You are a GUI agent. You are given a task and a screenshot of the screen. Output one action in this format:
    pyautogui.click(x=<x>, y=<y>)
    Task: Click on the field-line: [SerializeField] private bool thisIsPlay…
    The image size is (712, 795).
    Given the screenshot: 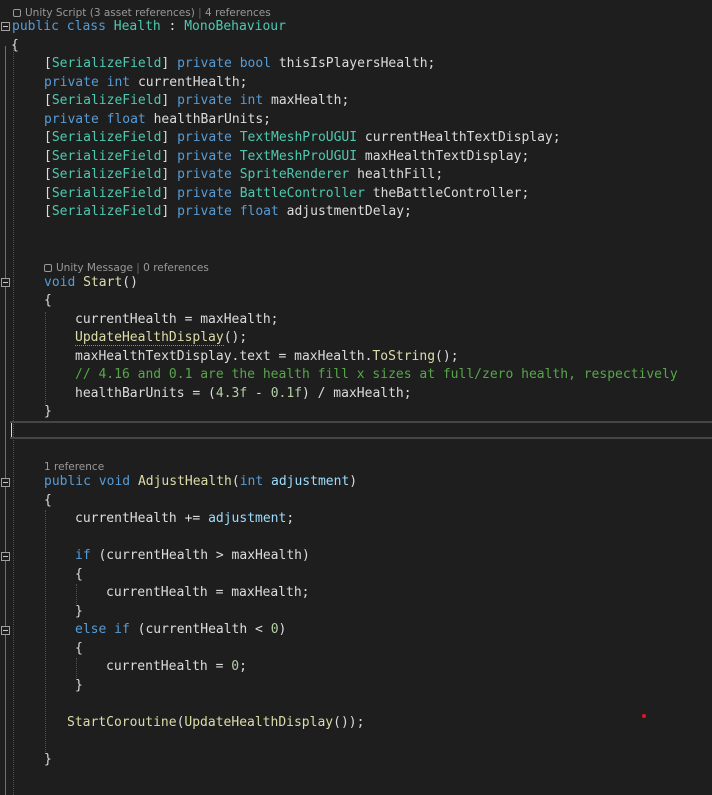 What is the action you would take?
    pyautogui.click(x=240, y=63)
    